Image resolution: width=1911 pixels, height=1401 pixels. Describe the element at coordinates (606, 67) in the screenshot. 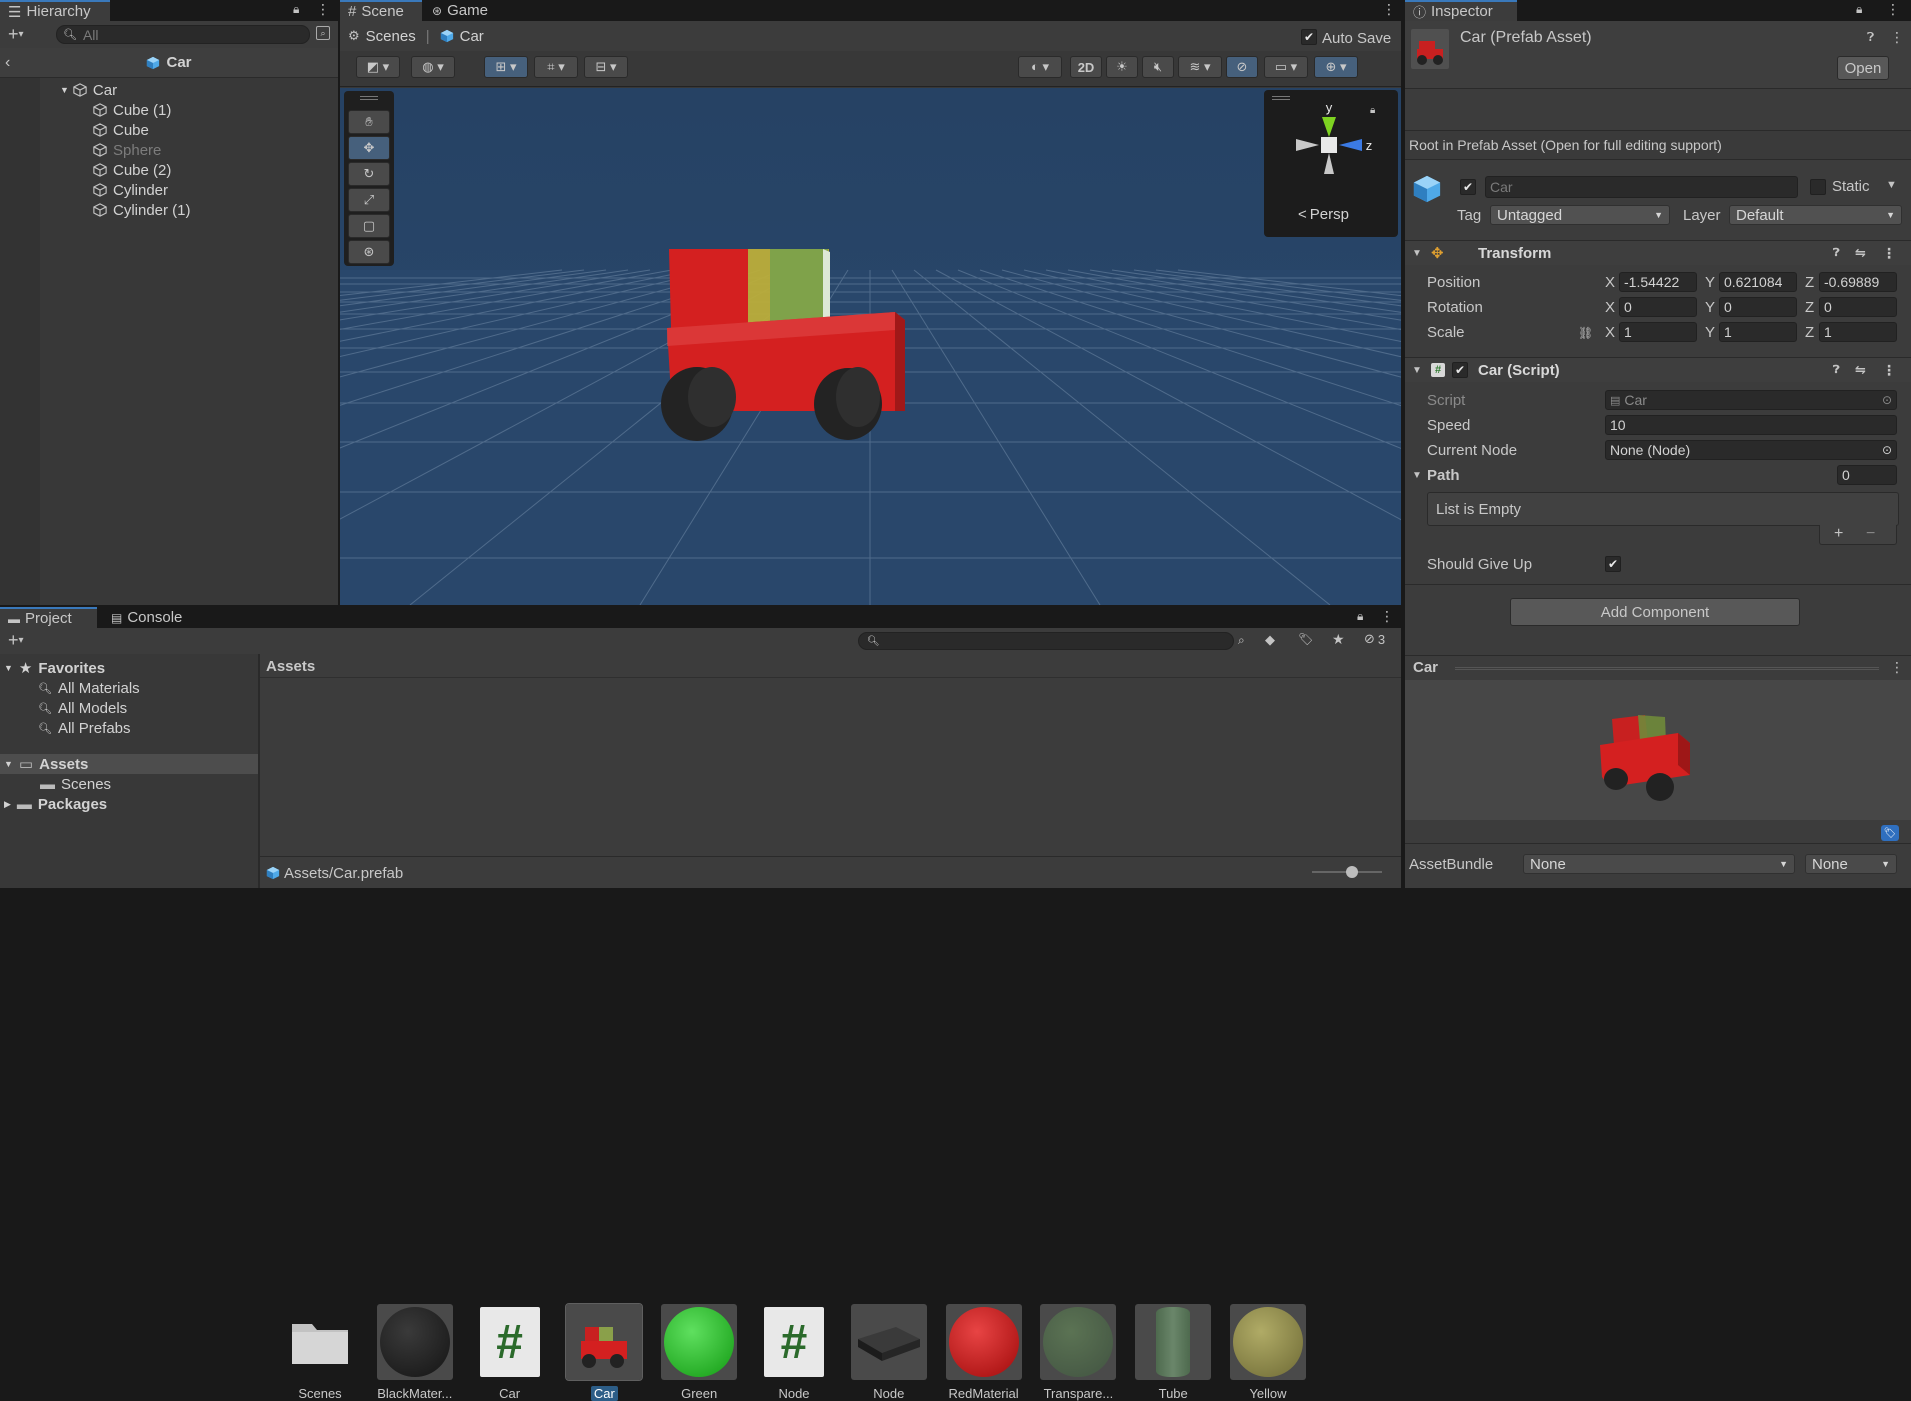

I see `increment-snap-dropdown: ⊟ ▾` at that location.